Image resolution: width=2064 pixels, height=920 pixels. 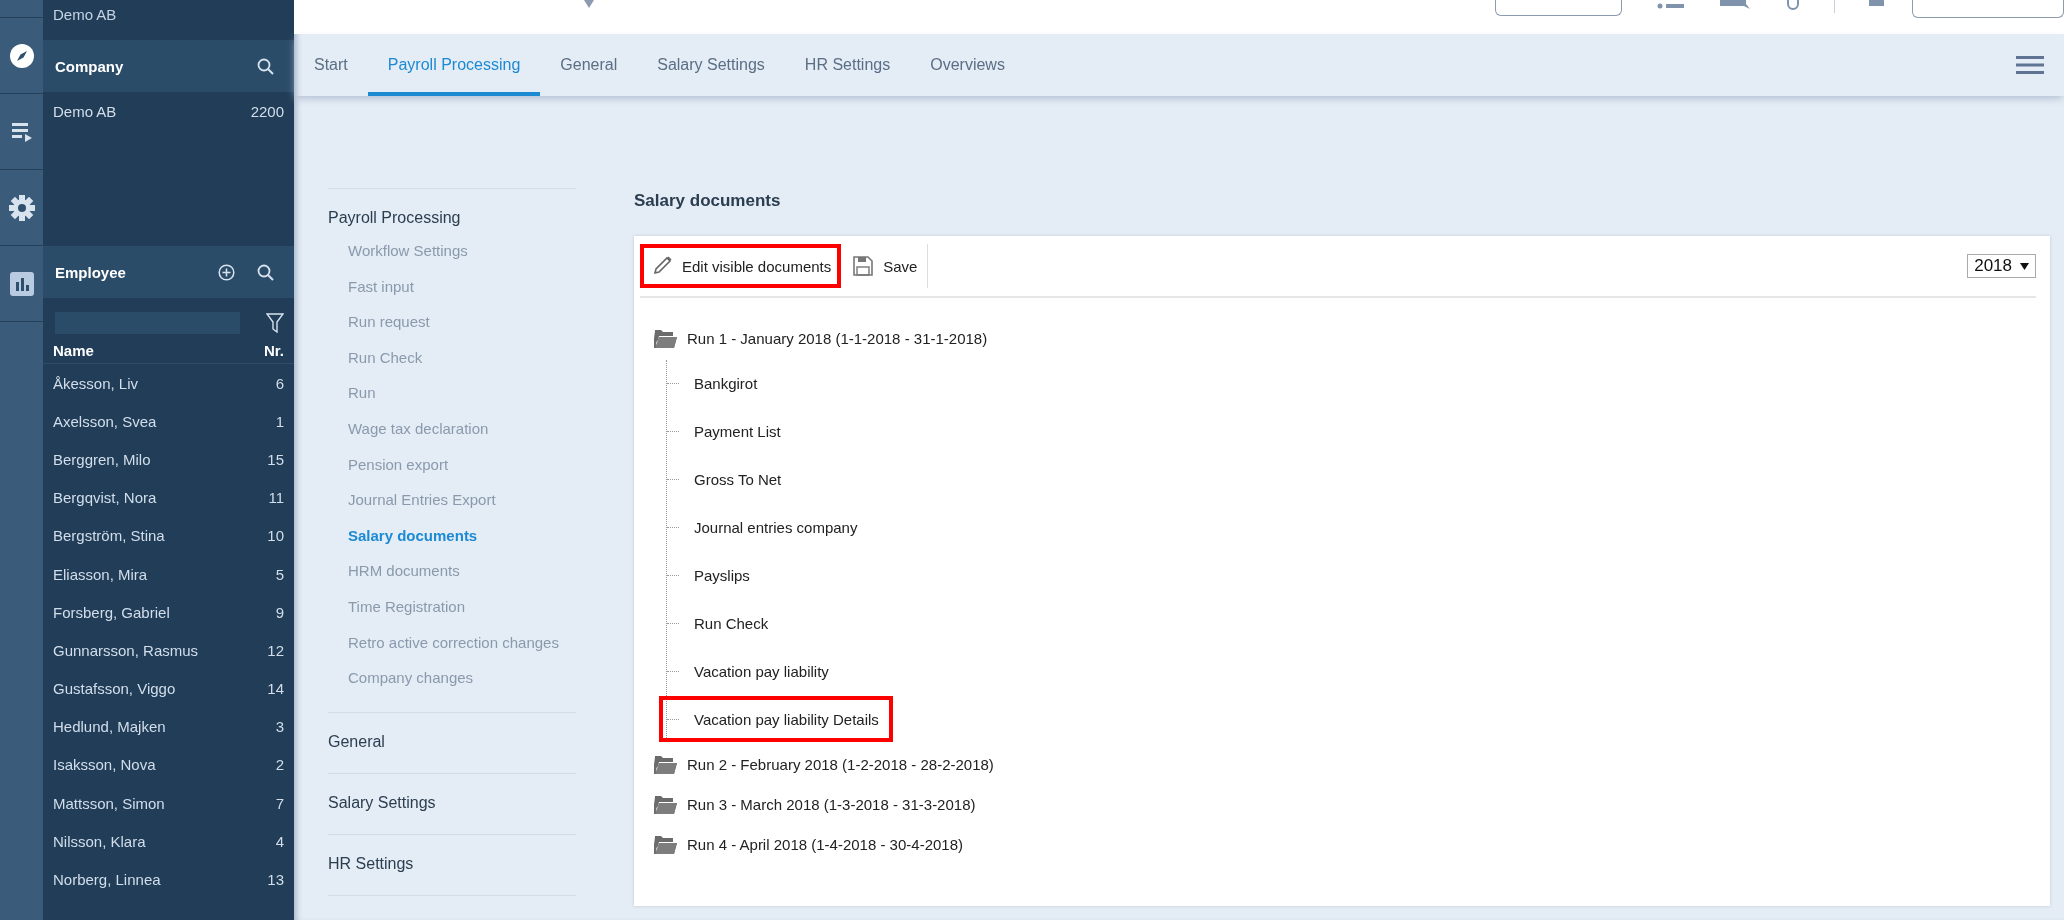 I want to click on employee-name: Axelsson, Svea, so click(x=105, y=421).